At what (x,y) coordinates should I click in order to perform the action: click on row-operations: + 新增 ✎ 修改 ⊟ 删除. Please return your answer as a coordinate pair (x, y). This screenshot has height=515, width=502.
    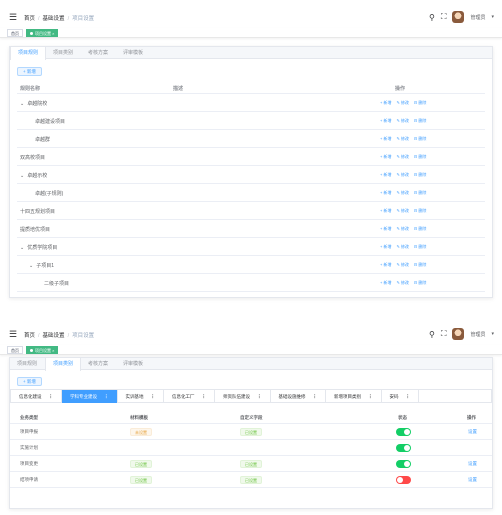
    Looking at the image, I should click on (405, 103).